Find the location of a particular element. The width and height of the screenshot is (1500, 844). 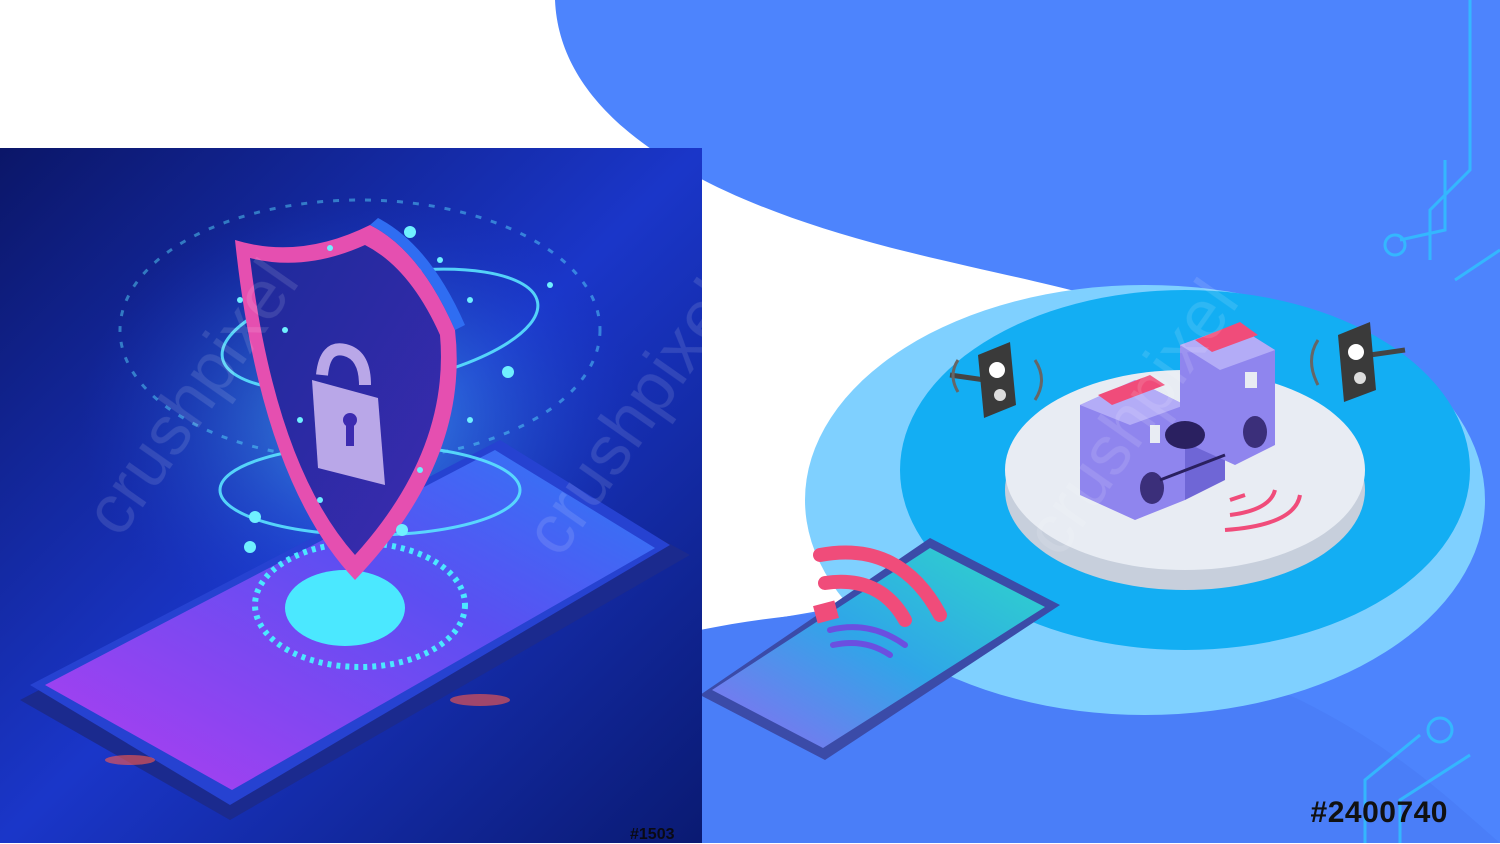

stock-id-right: #2400740 is located at coordinates (1379, 812).